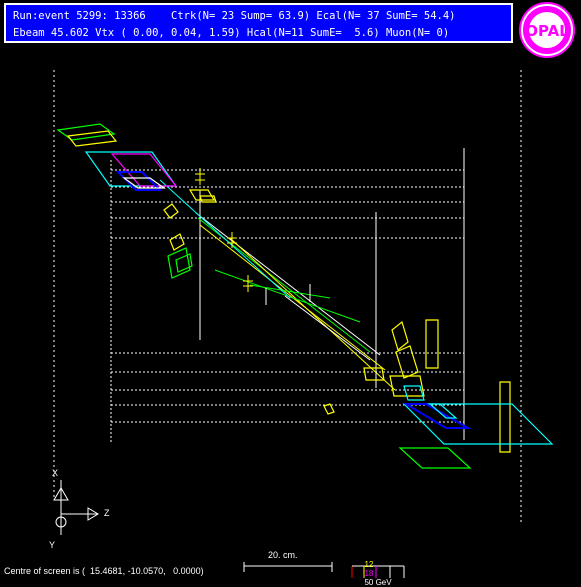  I want to click on x-axis-label: X, so click(55, 473).